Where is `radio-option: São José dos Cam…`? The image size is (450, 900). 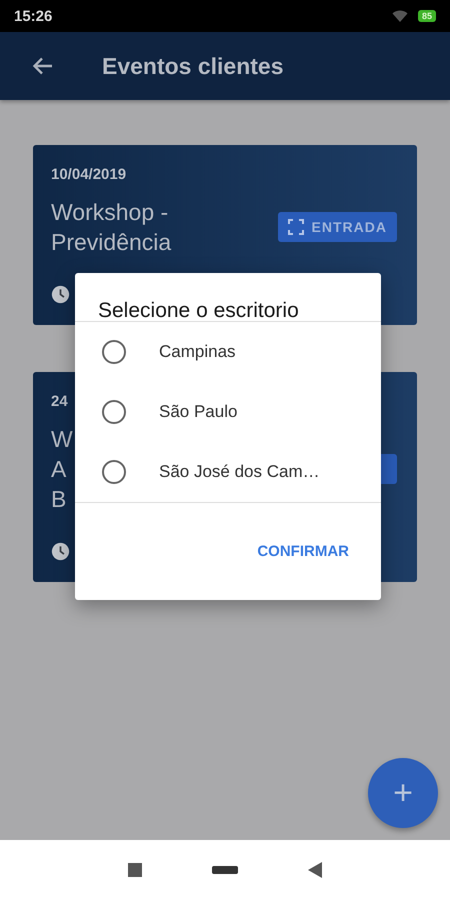 radio-option: São José dos Cam… is located at coordinates (228, 472).